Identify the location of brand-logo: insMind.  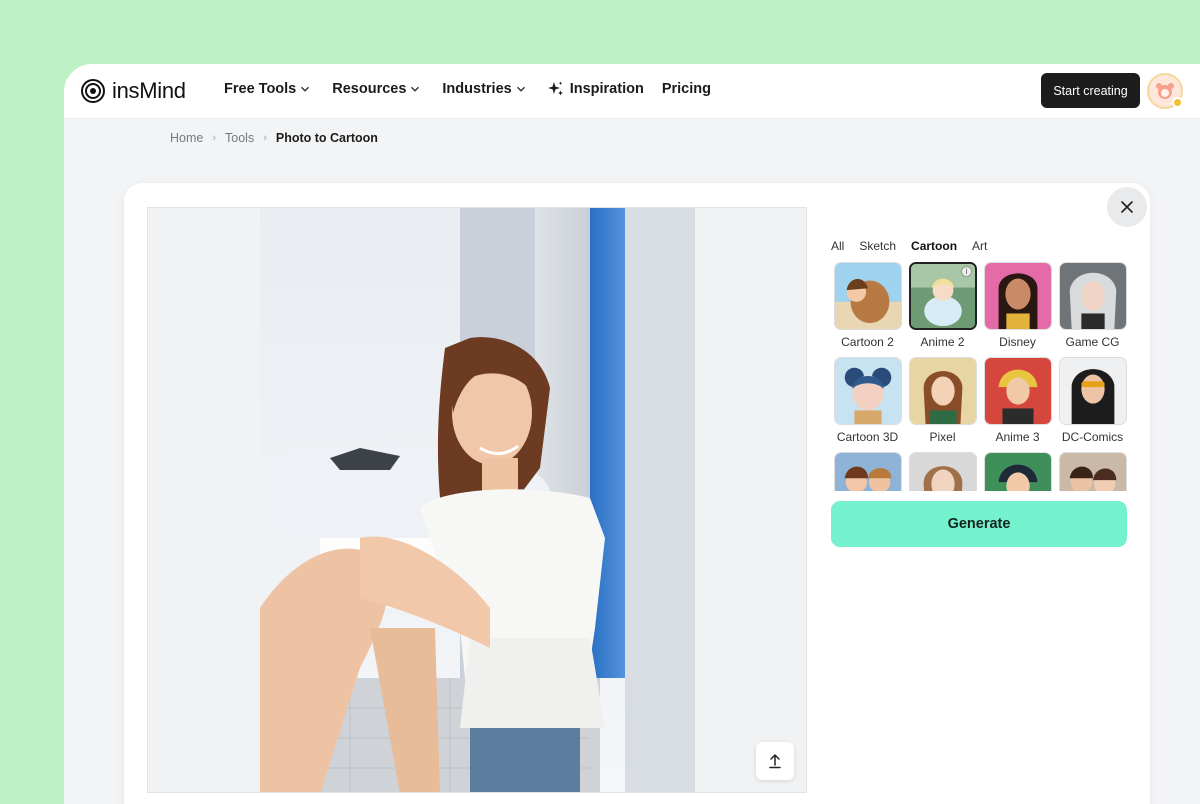
(133, 91).